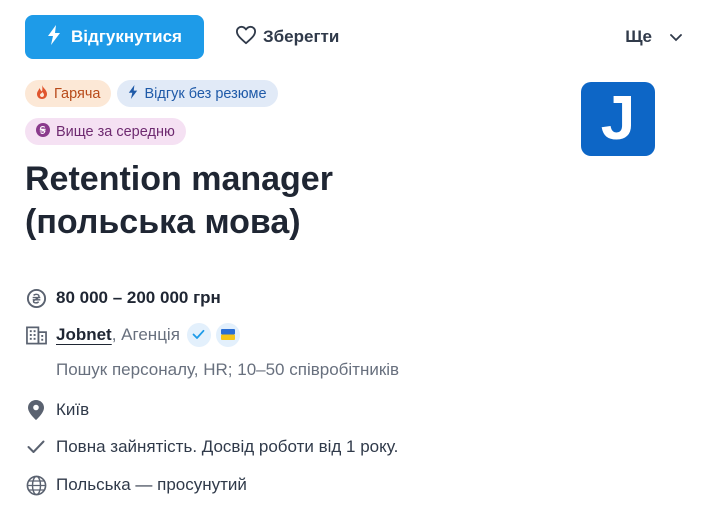 The width and height of the screenshot is (705, 521). Describe the element at coordinates (676, 37) in the screenshot. I see `chevron-down-icon` at that location.